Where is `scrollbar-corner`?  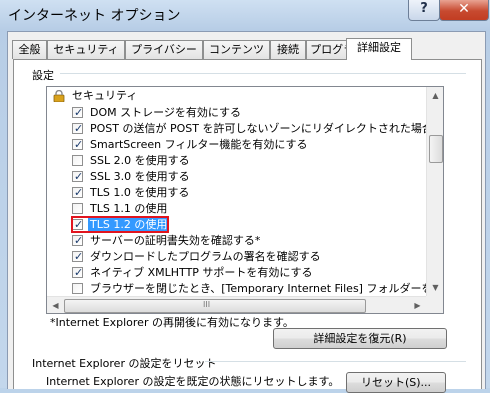
scrollbar-corner is located at coordinates (434, 304).